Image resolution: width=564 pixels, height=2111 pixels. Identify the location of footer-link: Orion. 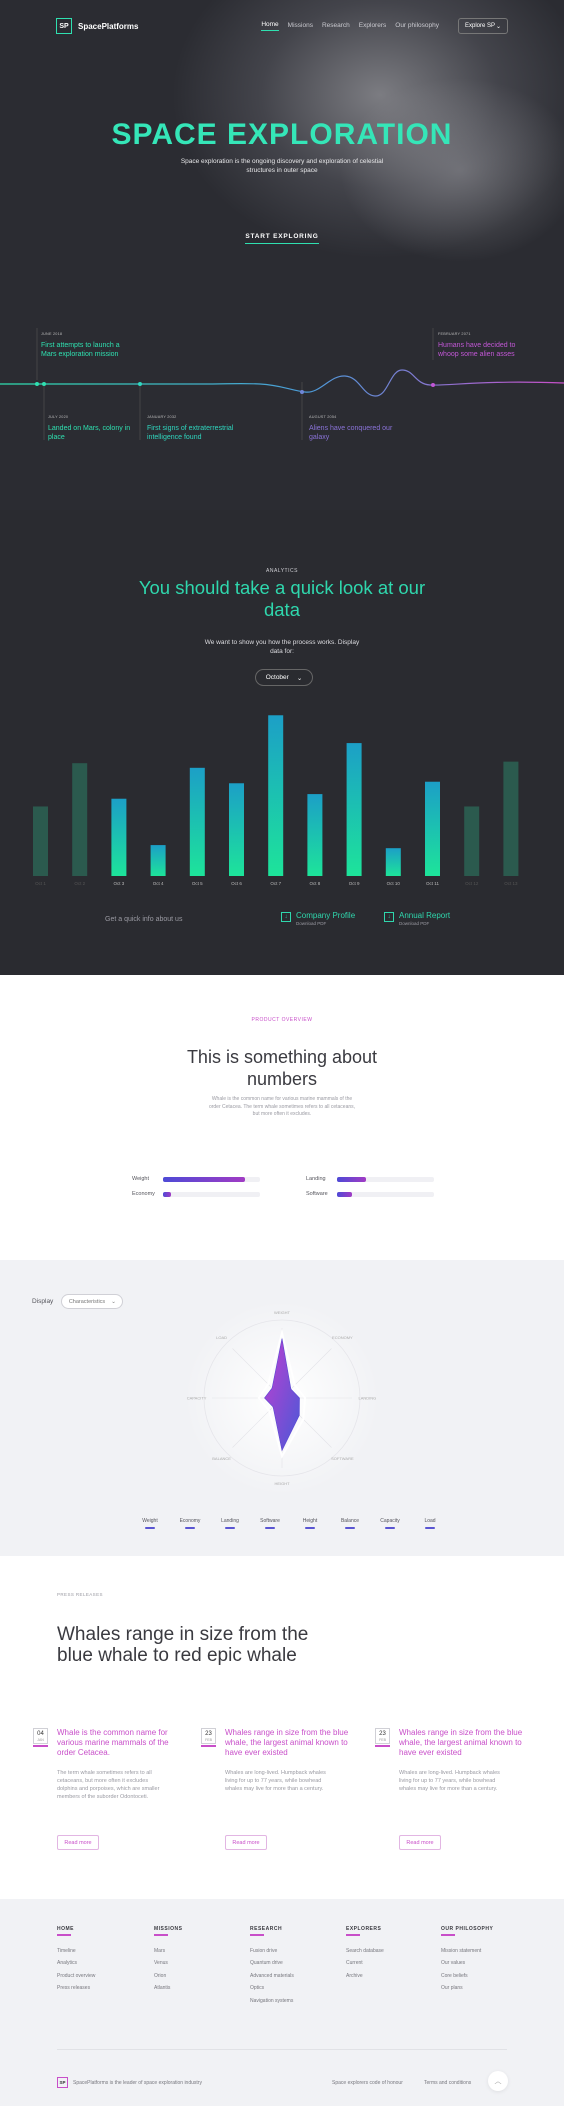
(194, 1976).